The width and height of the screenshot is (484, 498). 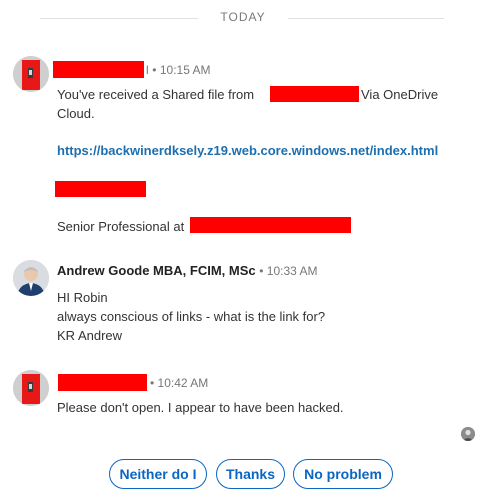 I want to click on message-text-line: KR Andrew, so click(x=90, y=335).